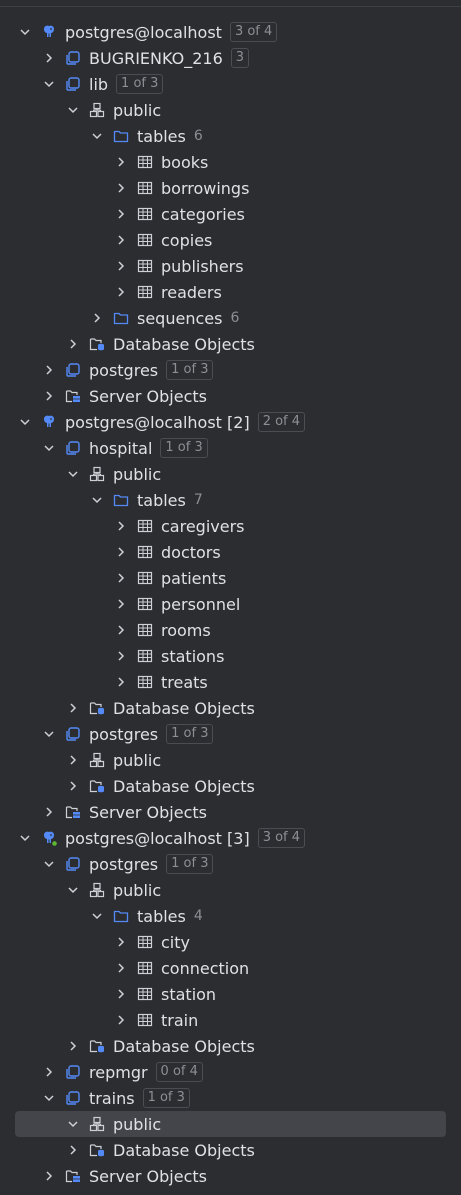  I want to click on table-caregivers: caregivers, so click(230, 526).